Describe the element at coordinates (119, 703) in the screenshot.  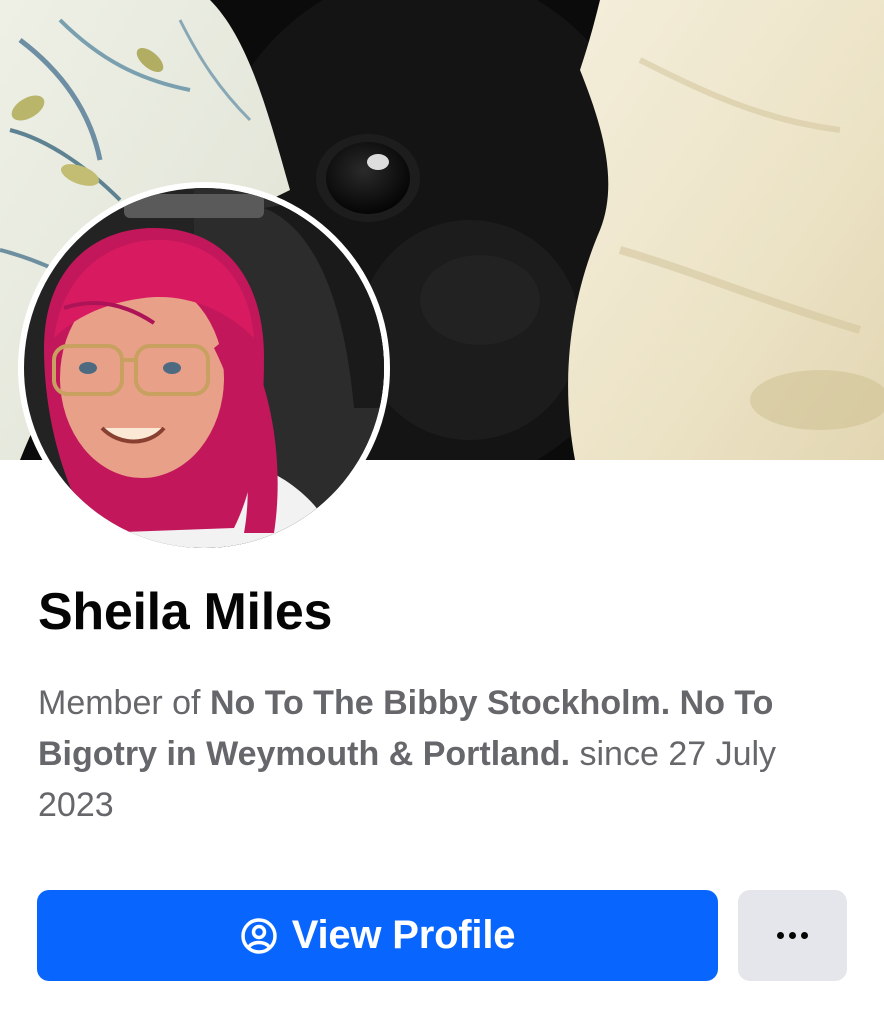
I see `membership-prefix: Member of` at that location.